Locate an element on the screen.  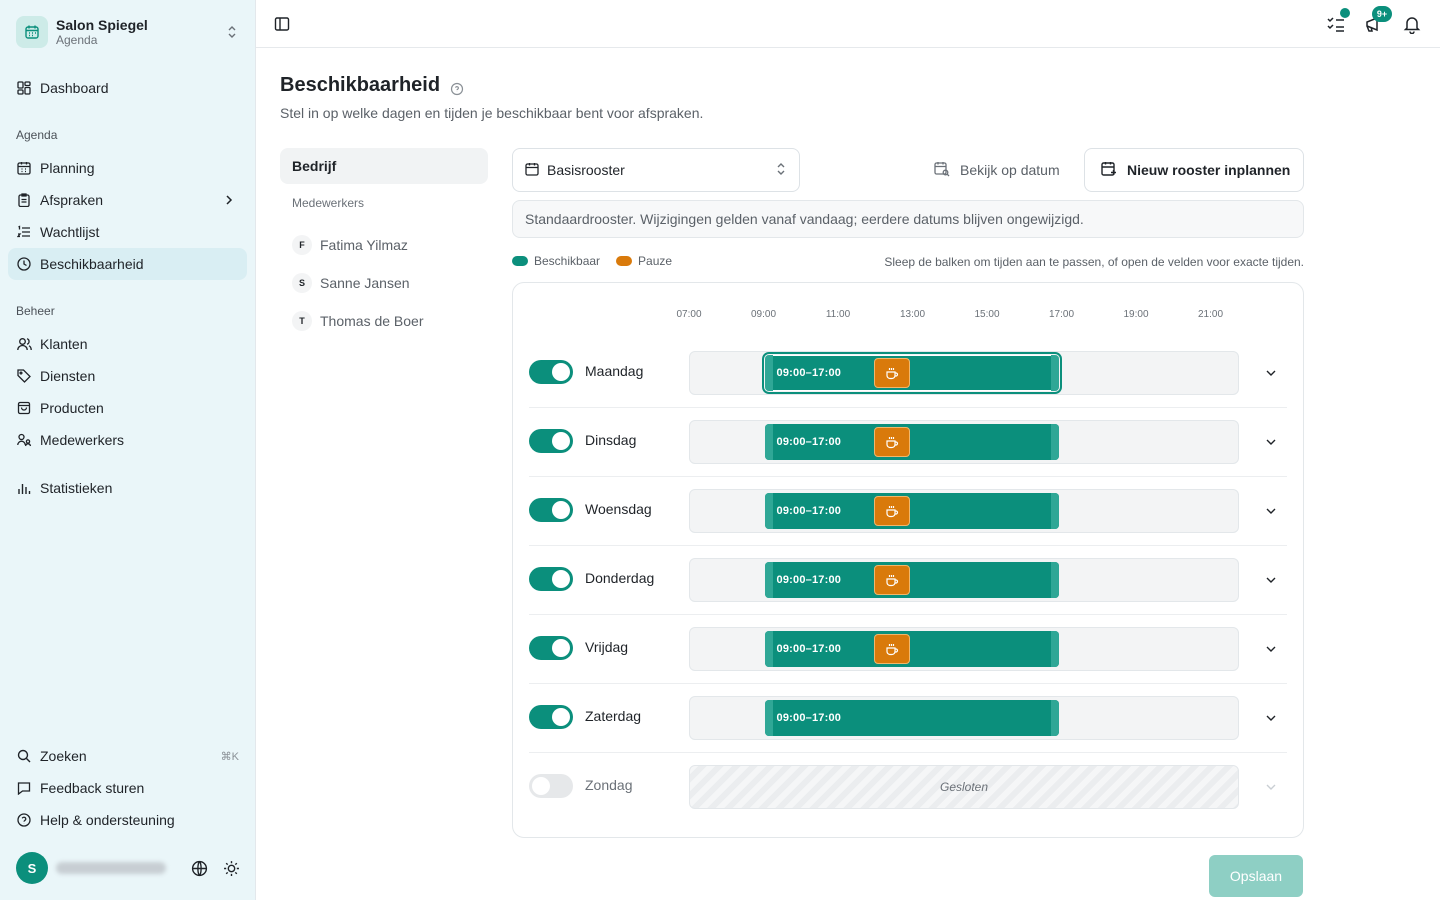
legend-available: Beschikbaar is located at coordinates (556, 261).